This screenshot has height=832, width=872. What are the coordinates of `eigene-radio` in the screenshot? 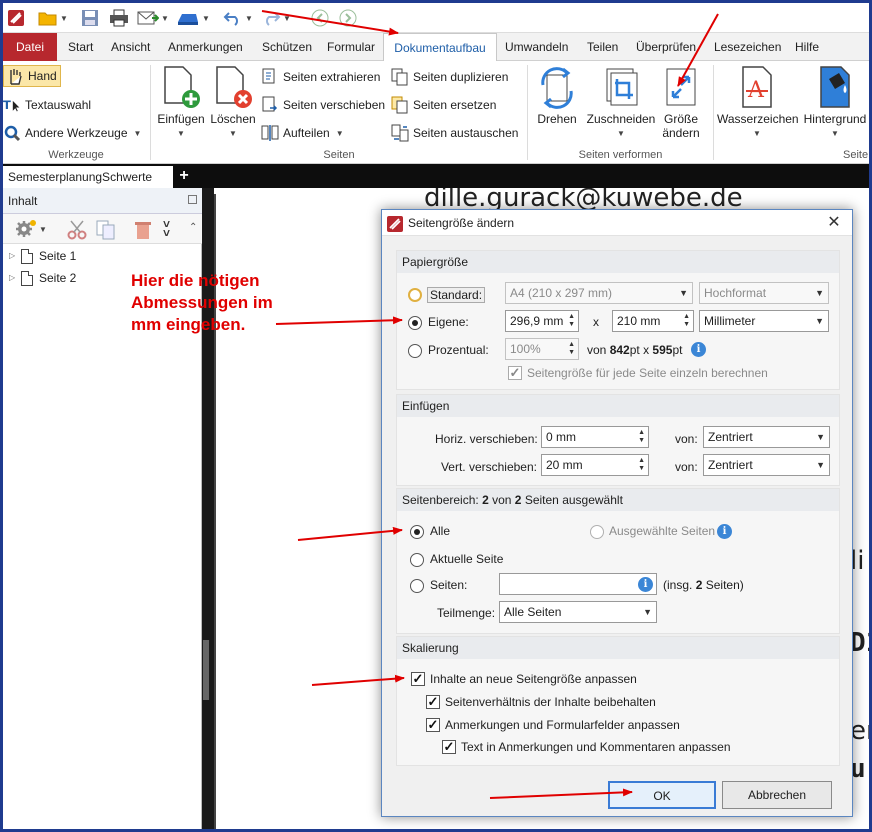 It's located at (415, 323).